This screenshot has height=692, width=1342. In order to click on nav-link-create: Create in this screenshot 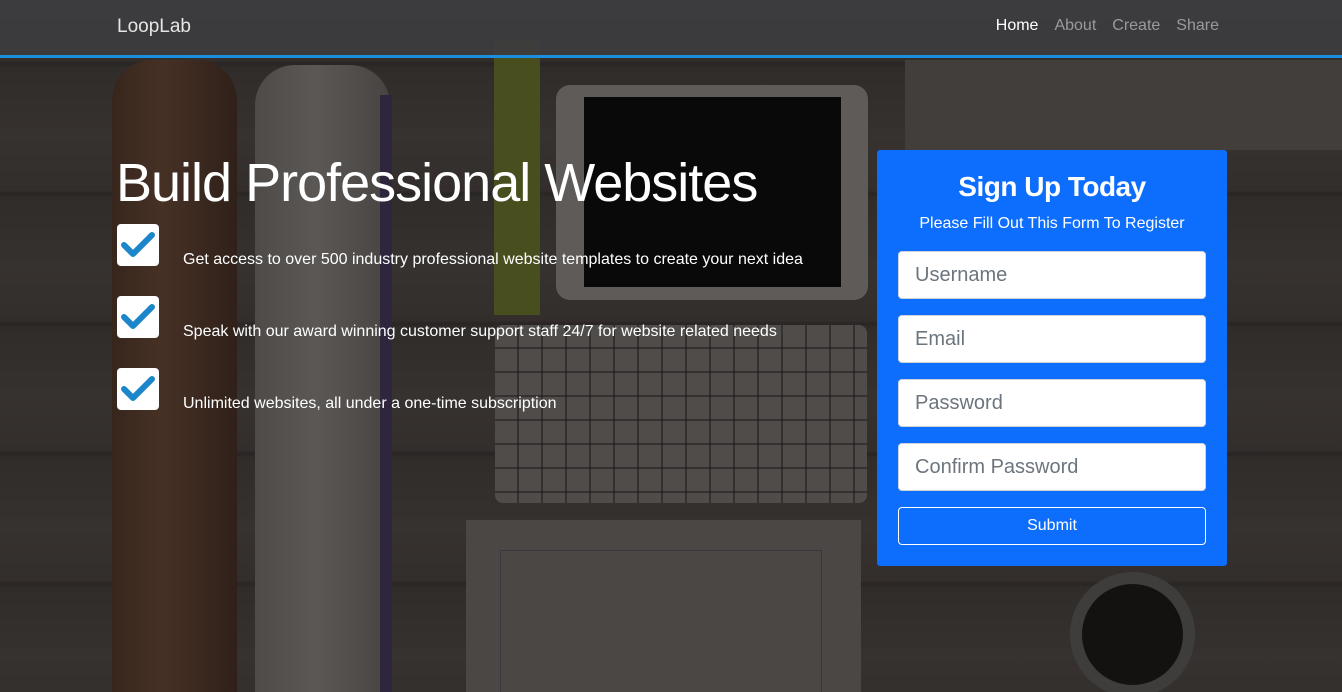, I will do `click(1136, 26)`.